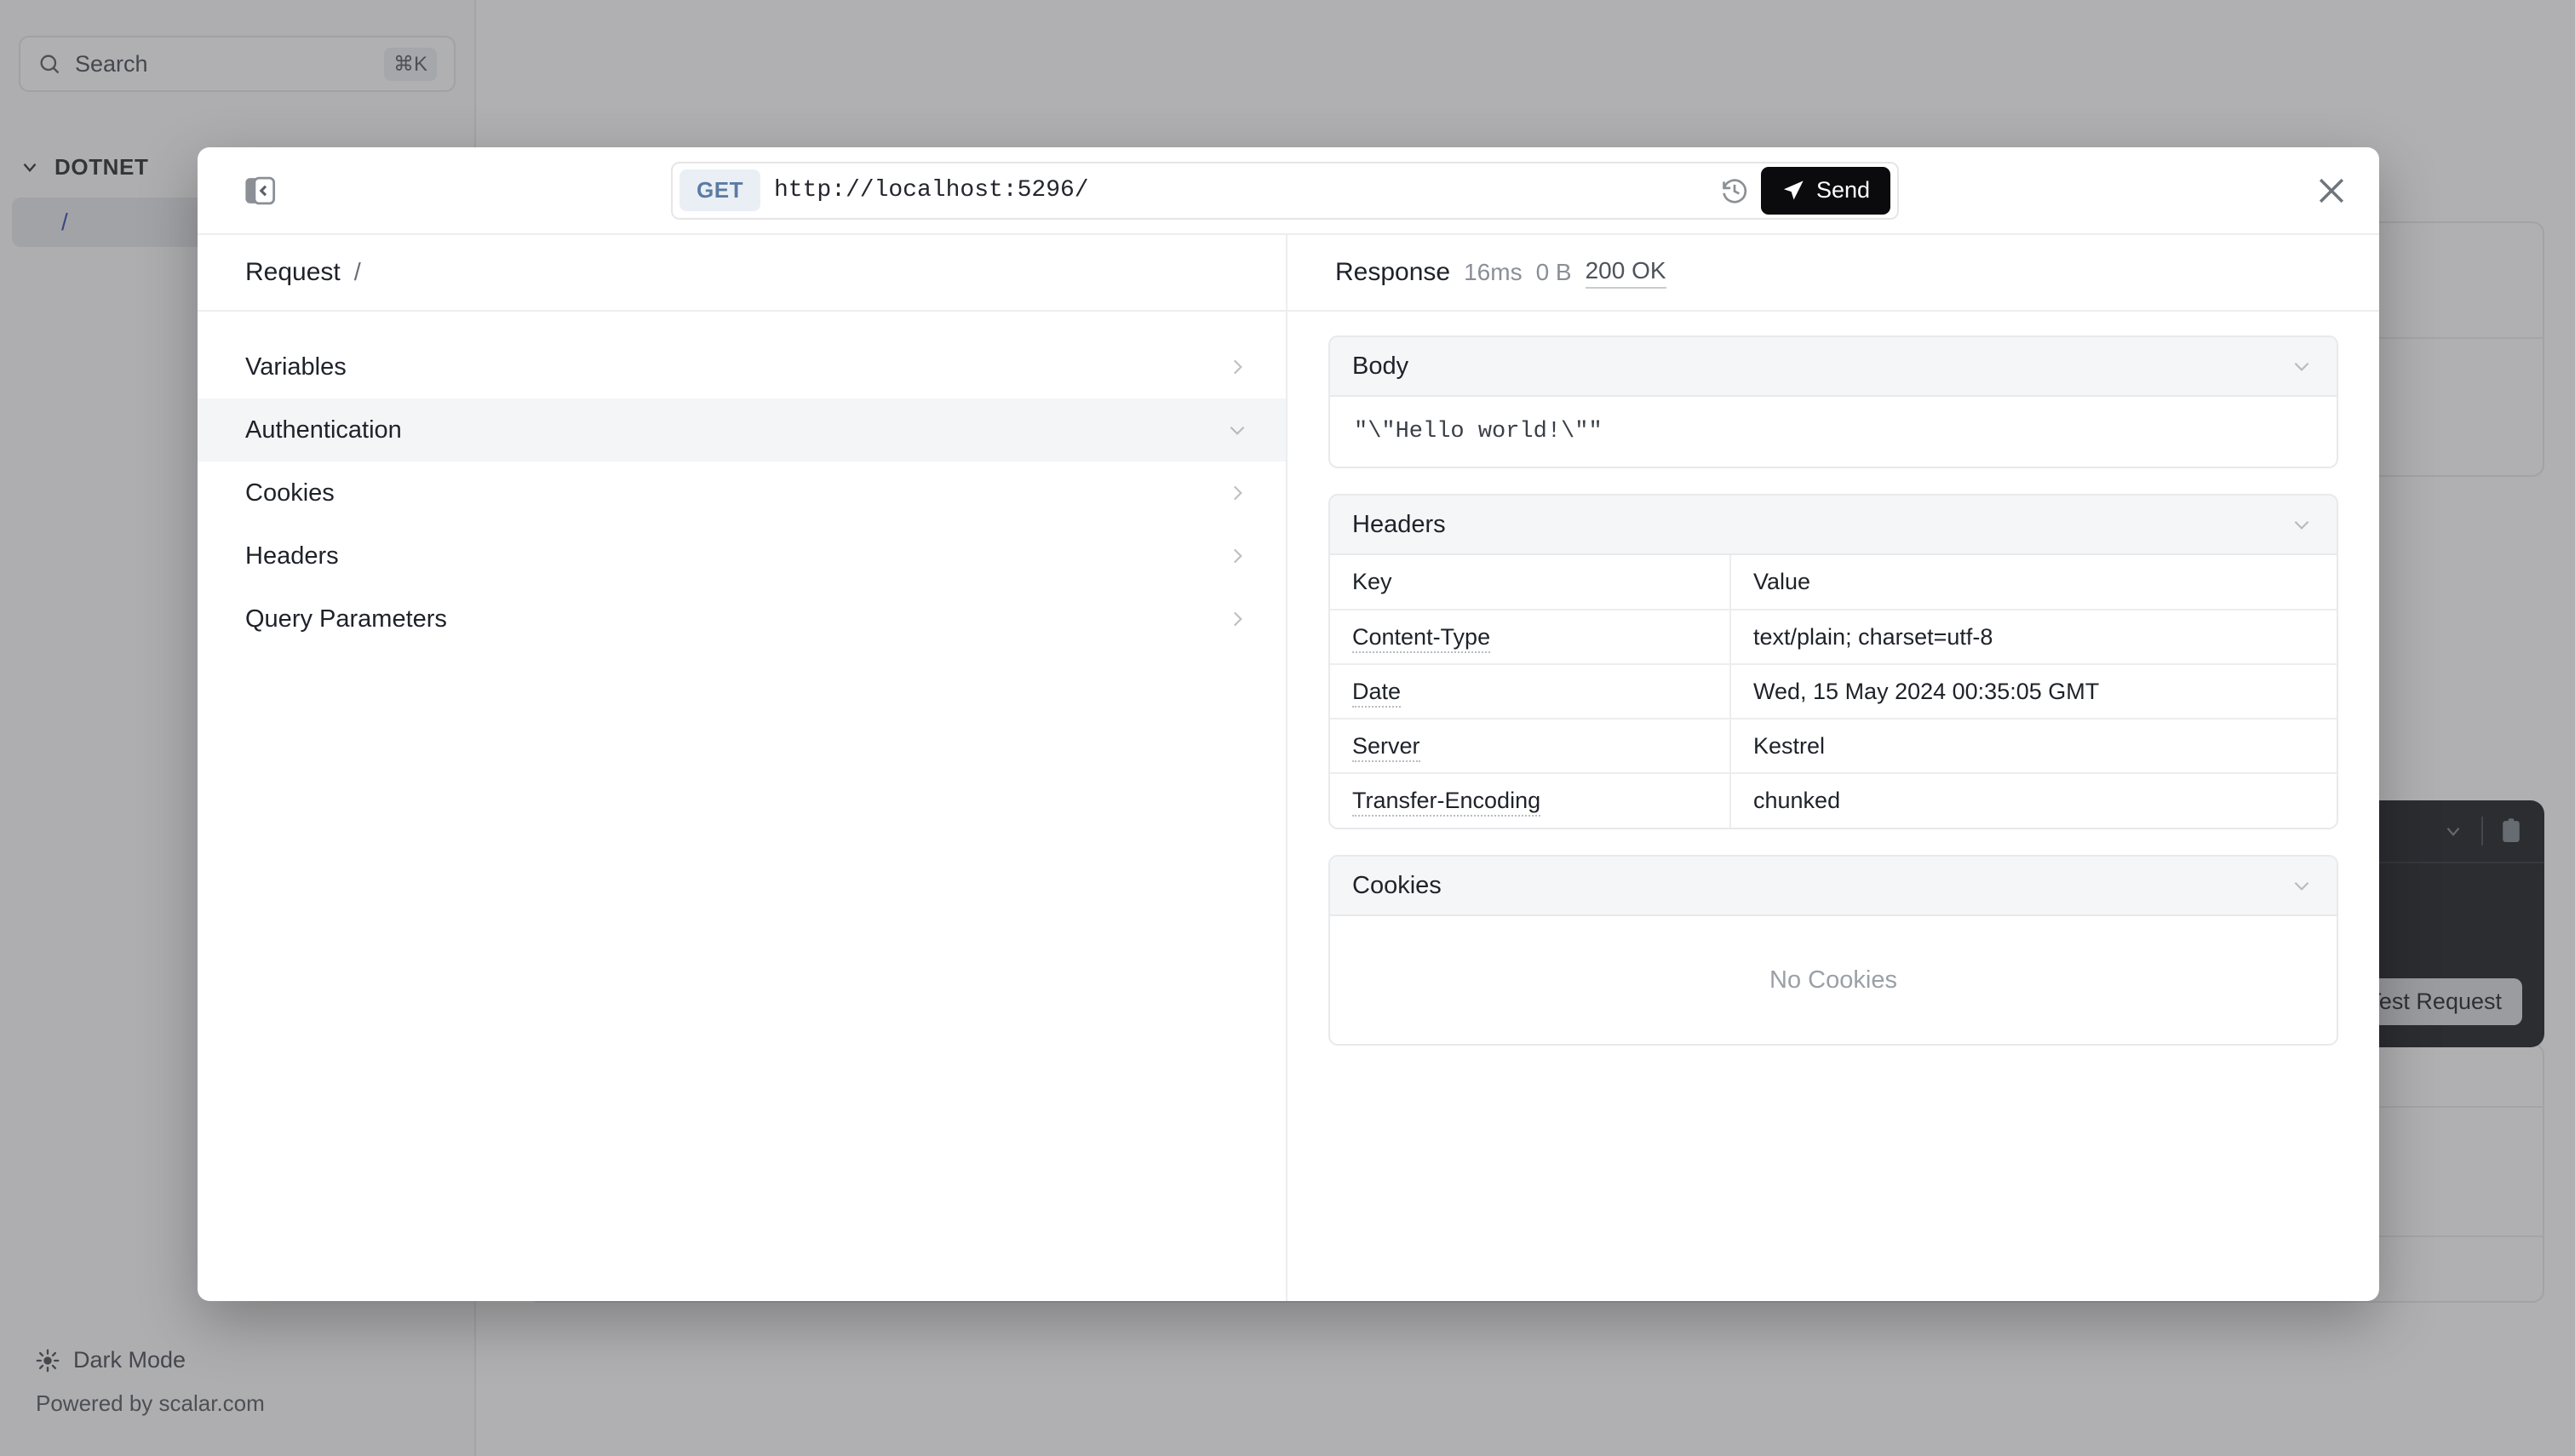 The height and width of the screenshot is (1456, 2575). What do you see at coordinates (742, 430) in the screenshot?
I see `request-section-authentication: Authentication` at bounding box center [742, 430].